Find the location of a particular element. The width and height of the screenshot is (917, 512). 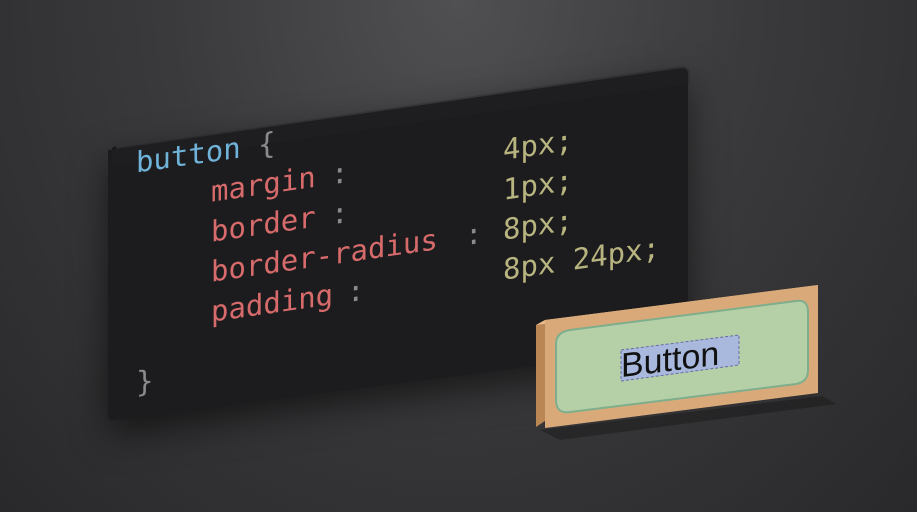

colon-margin: : is located at coordinates (339, 173).